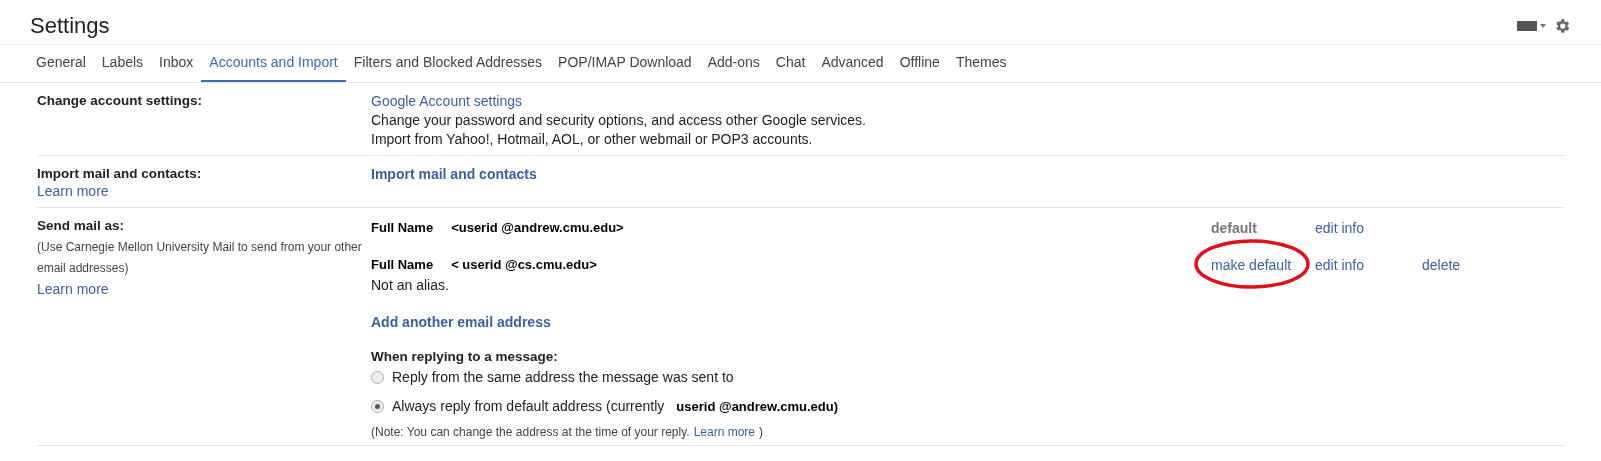 This screenshot has height=461, width=1601. What do you see at coordinates (61, 63) in the screenshot?
I see `settings-tab: General` at bounding box center [61, 63].